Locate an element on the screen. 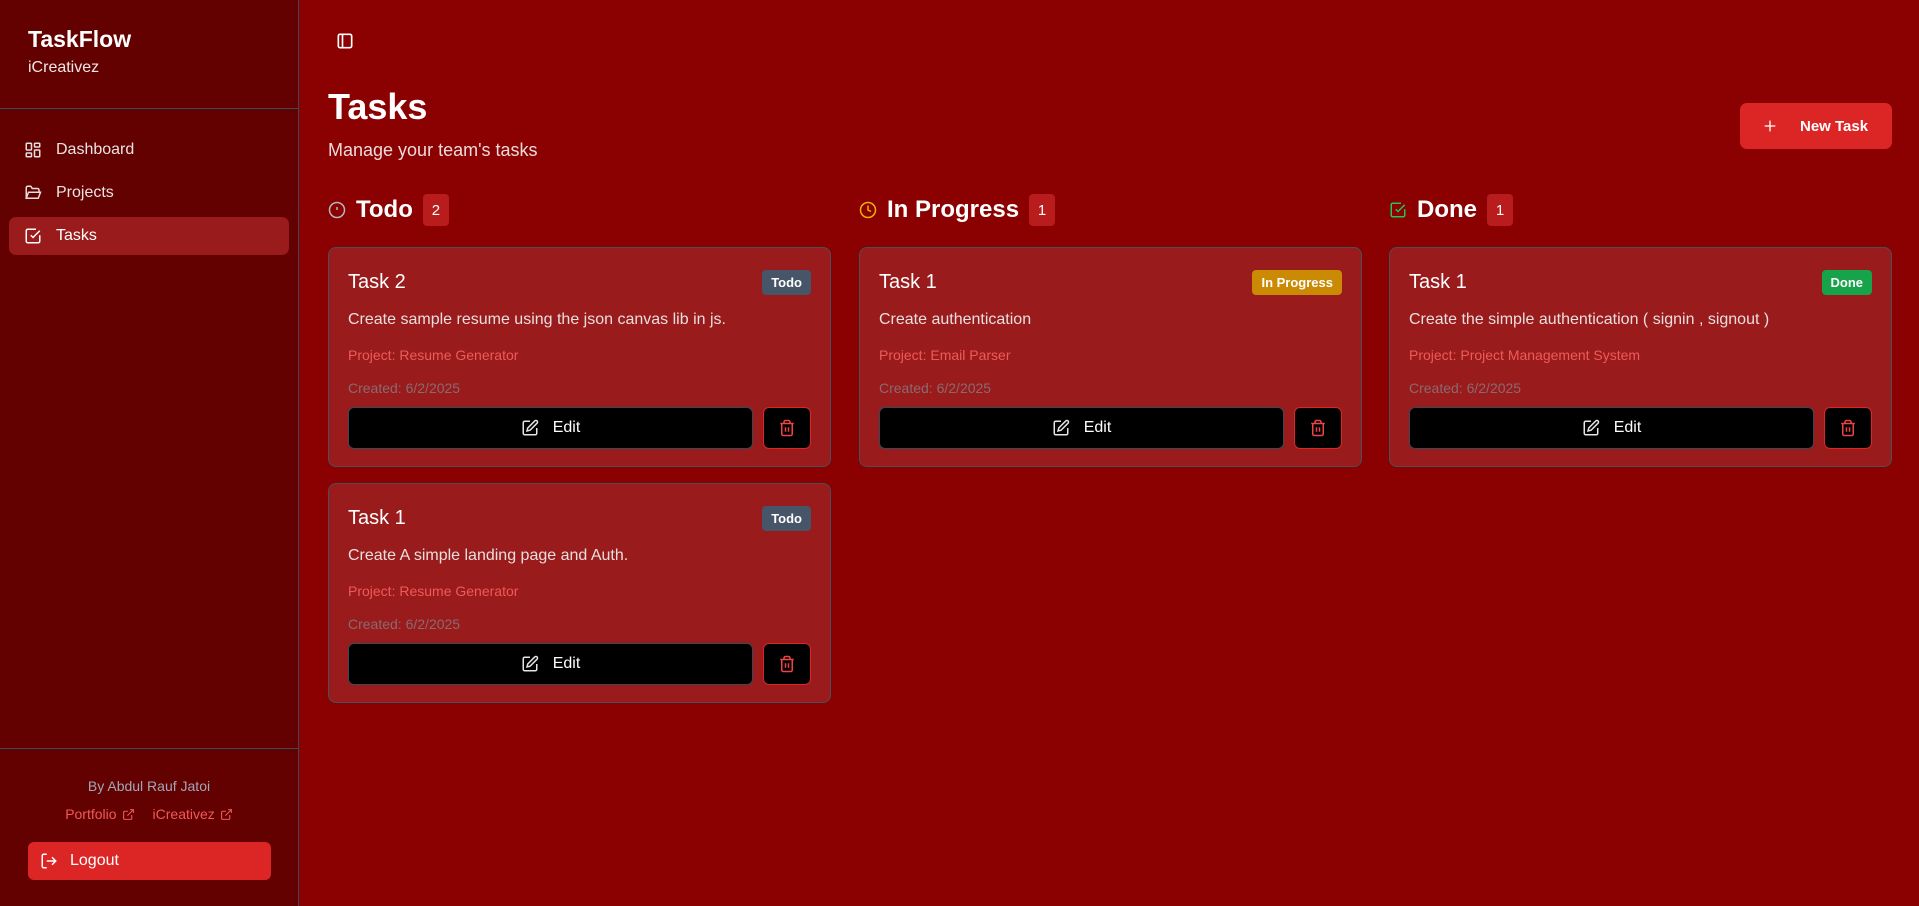 The image size is (1919, 906). page-title: Tasks is located at coordinates (378, 106).